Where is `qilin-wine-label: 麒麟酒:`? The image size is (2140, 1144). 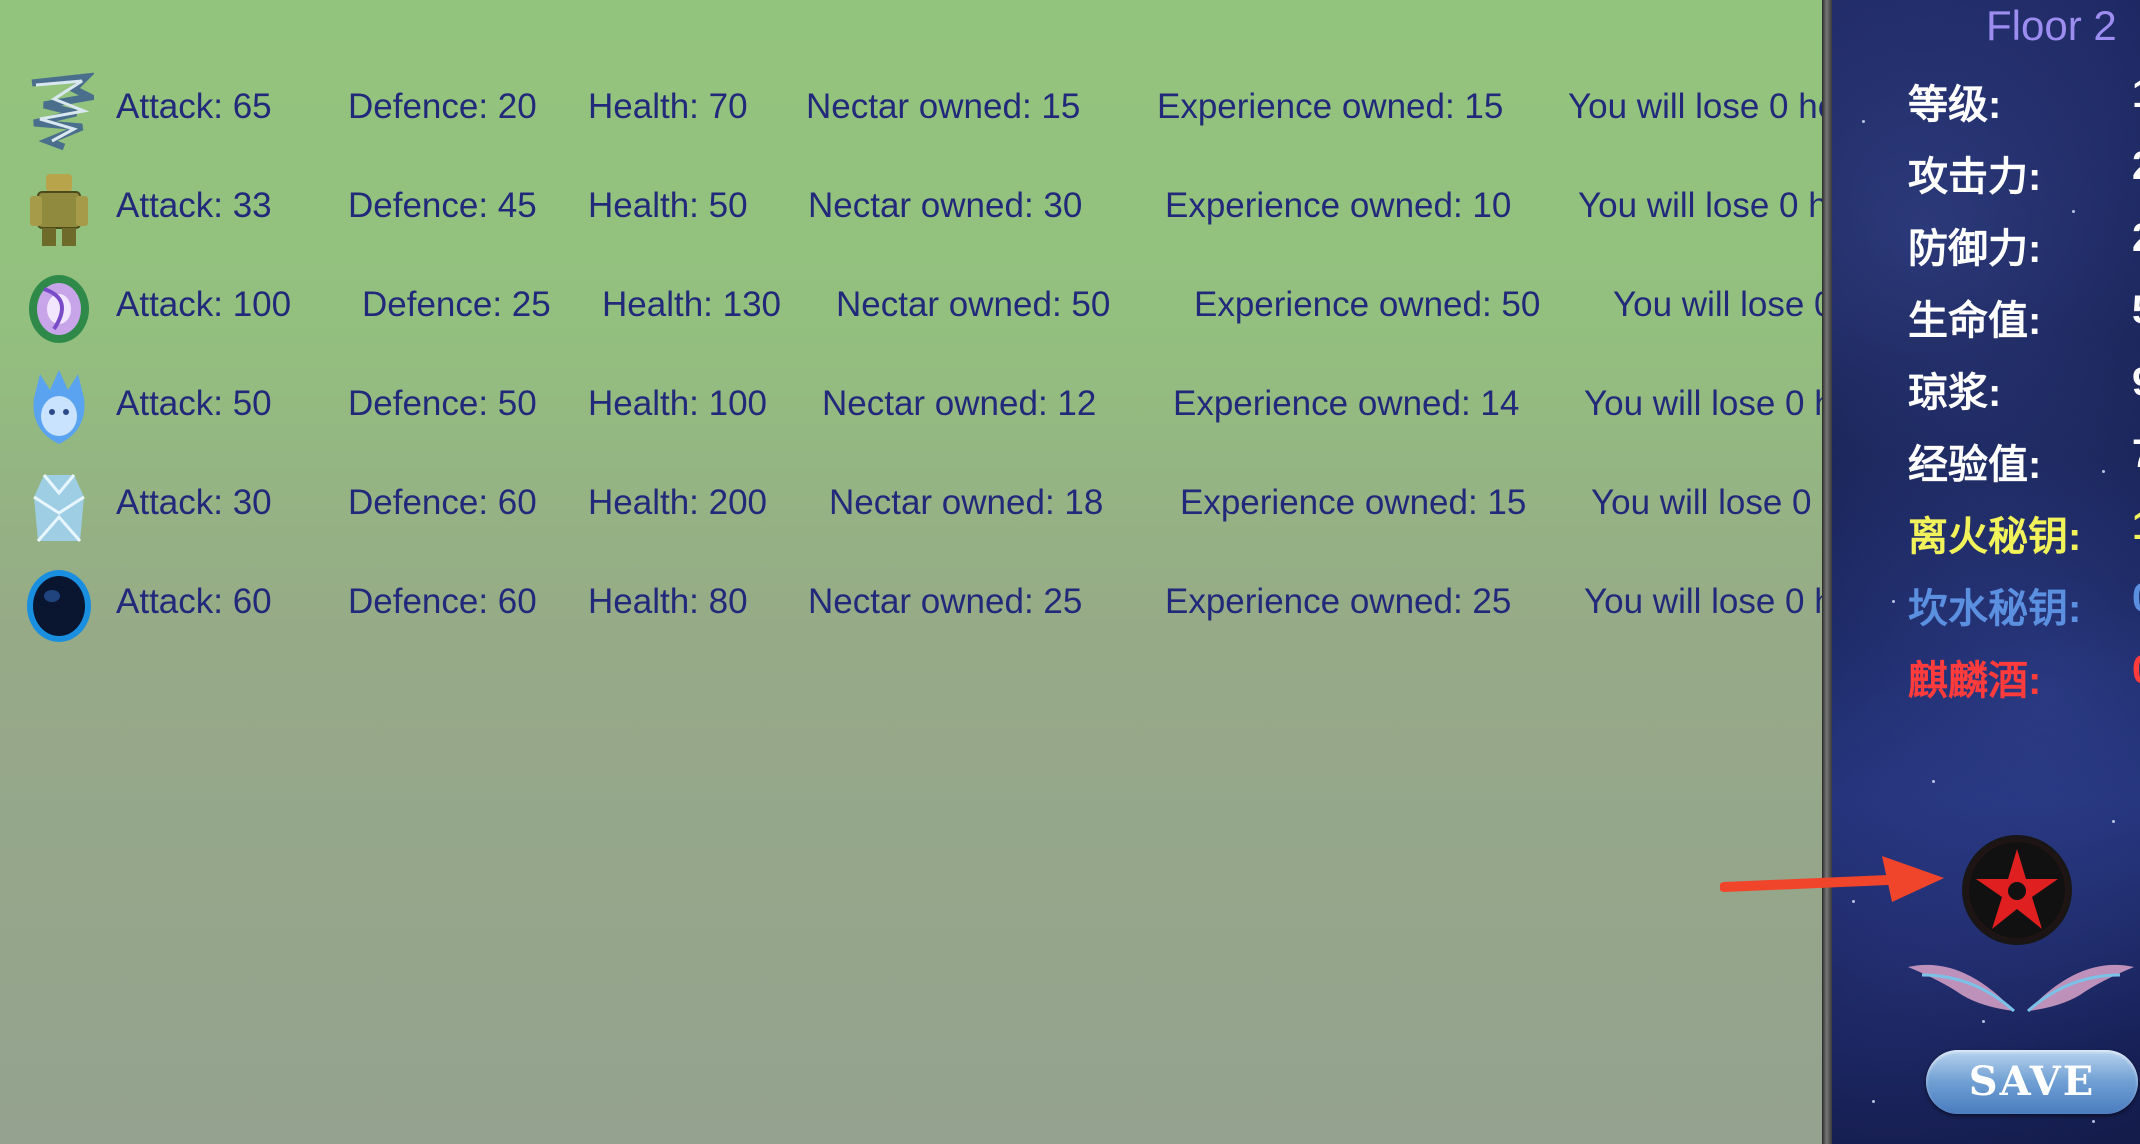 qilin-wine-label: 麒麟酒: is located at coordinates (1975, 681).